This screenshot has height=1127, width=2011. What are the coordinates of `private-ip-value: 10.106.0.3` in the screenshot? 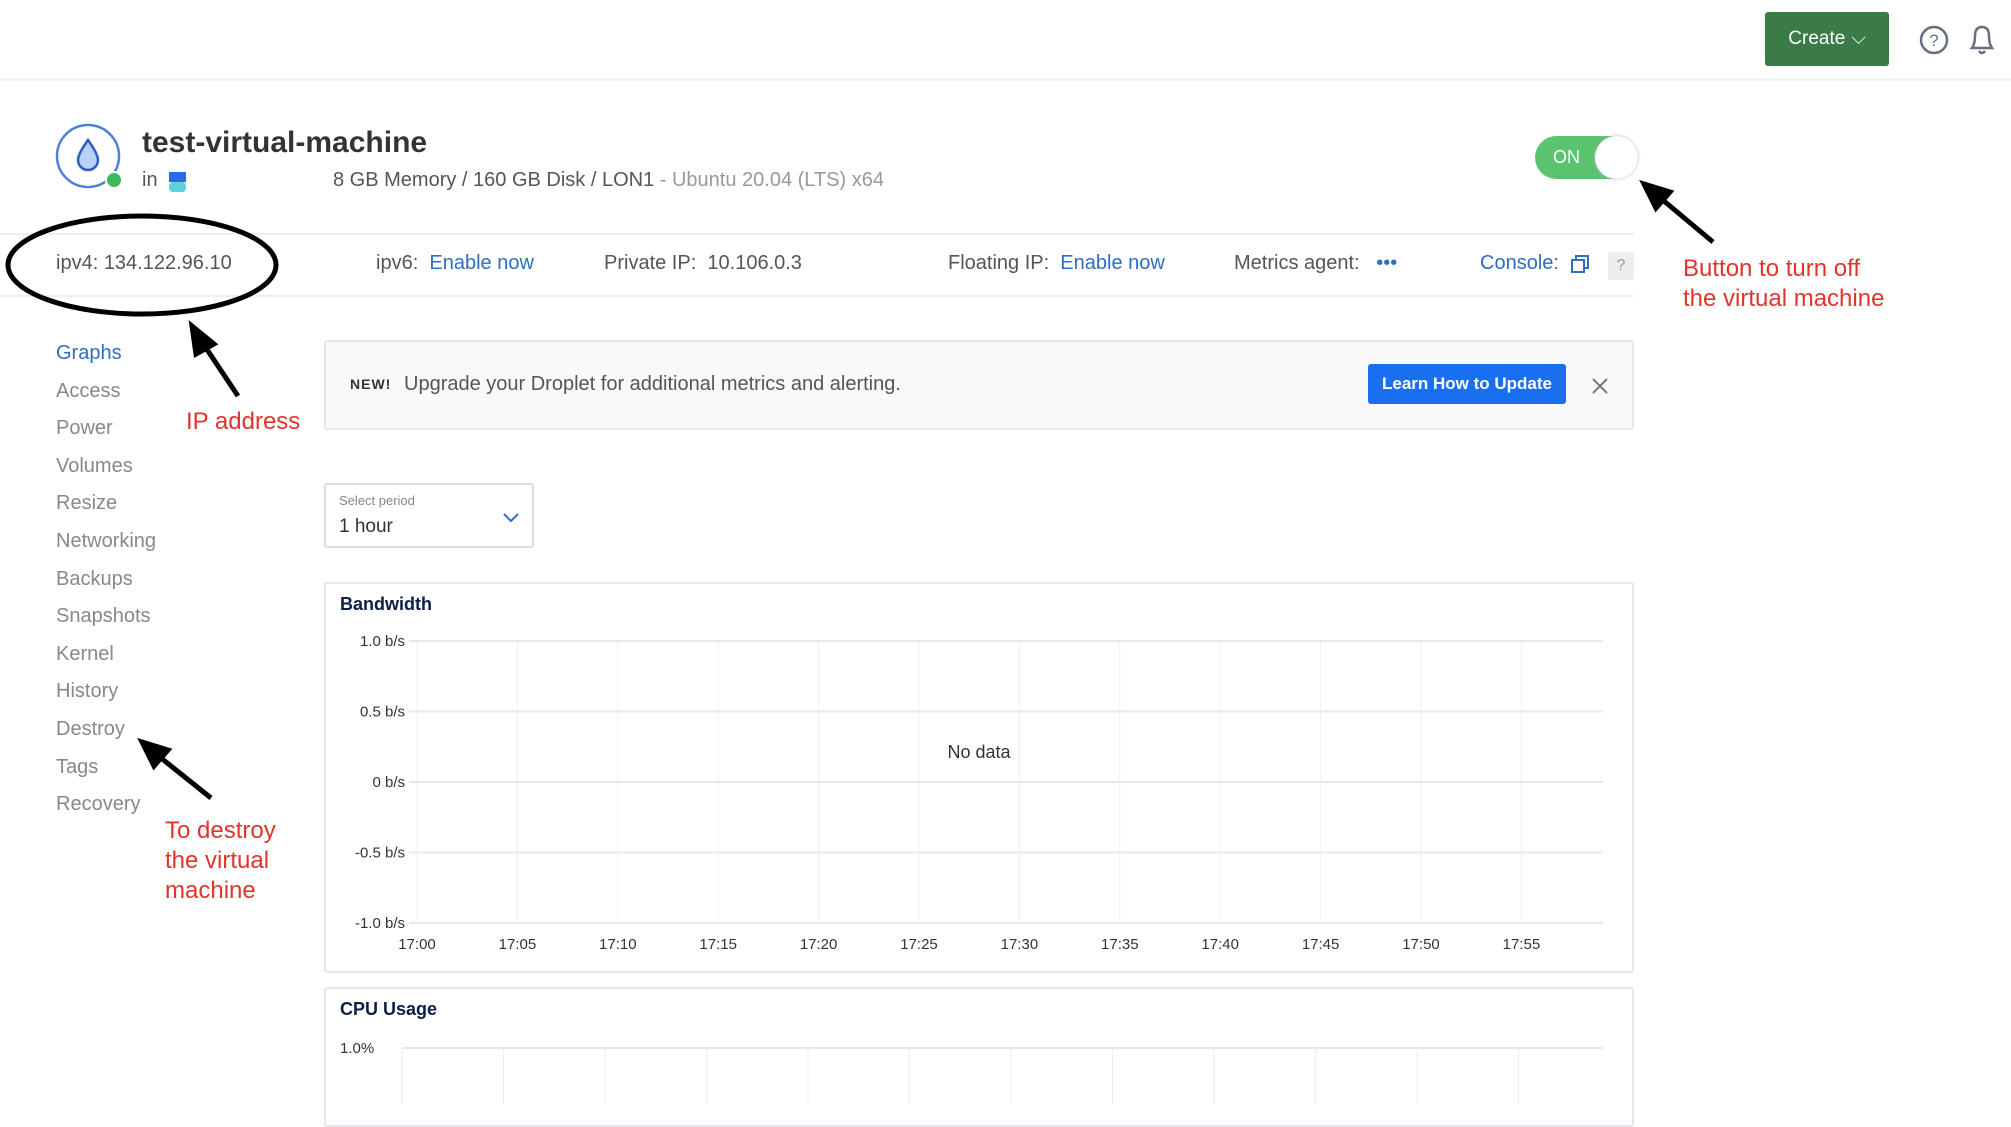 It's located at (754, 263).